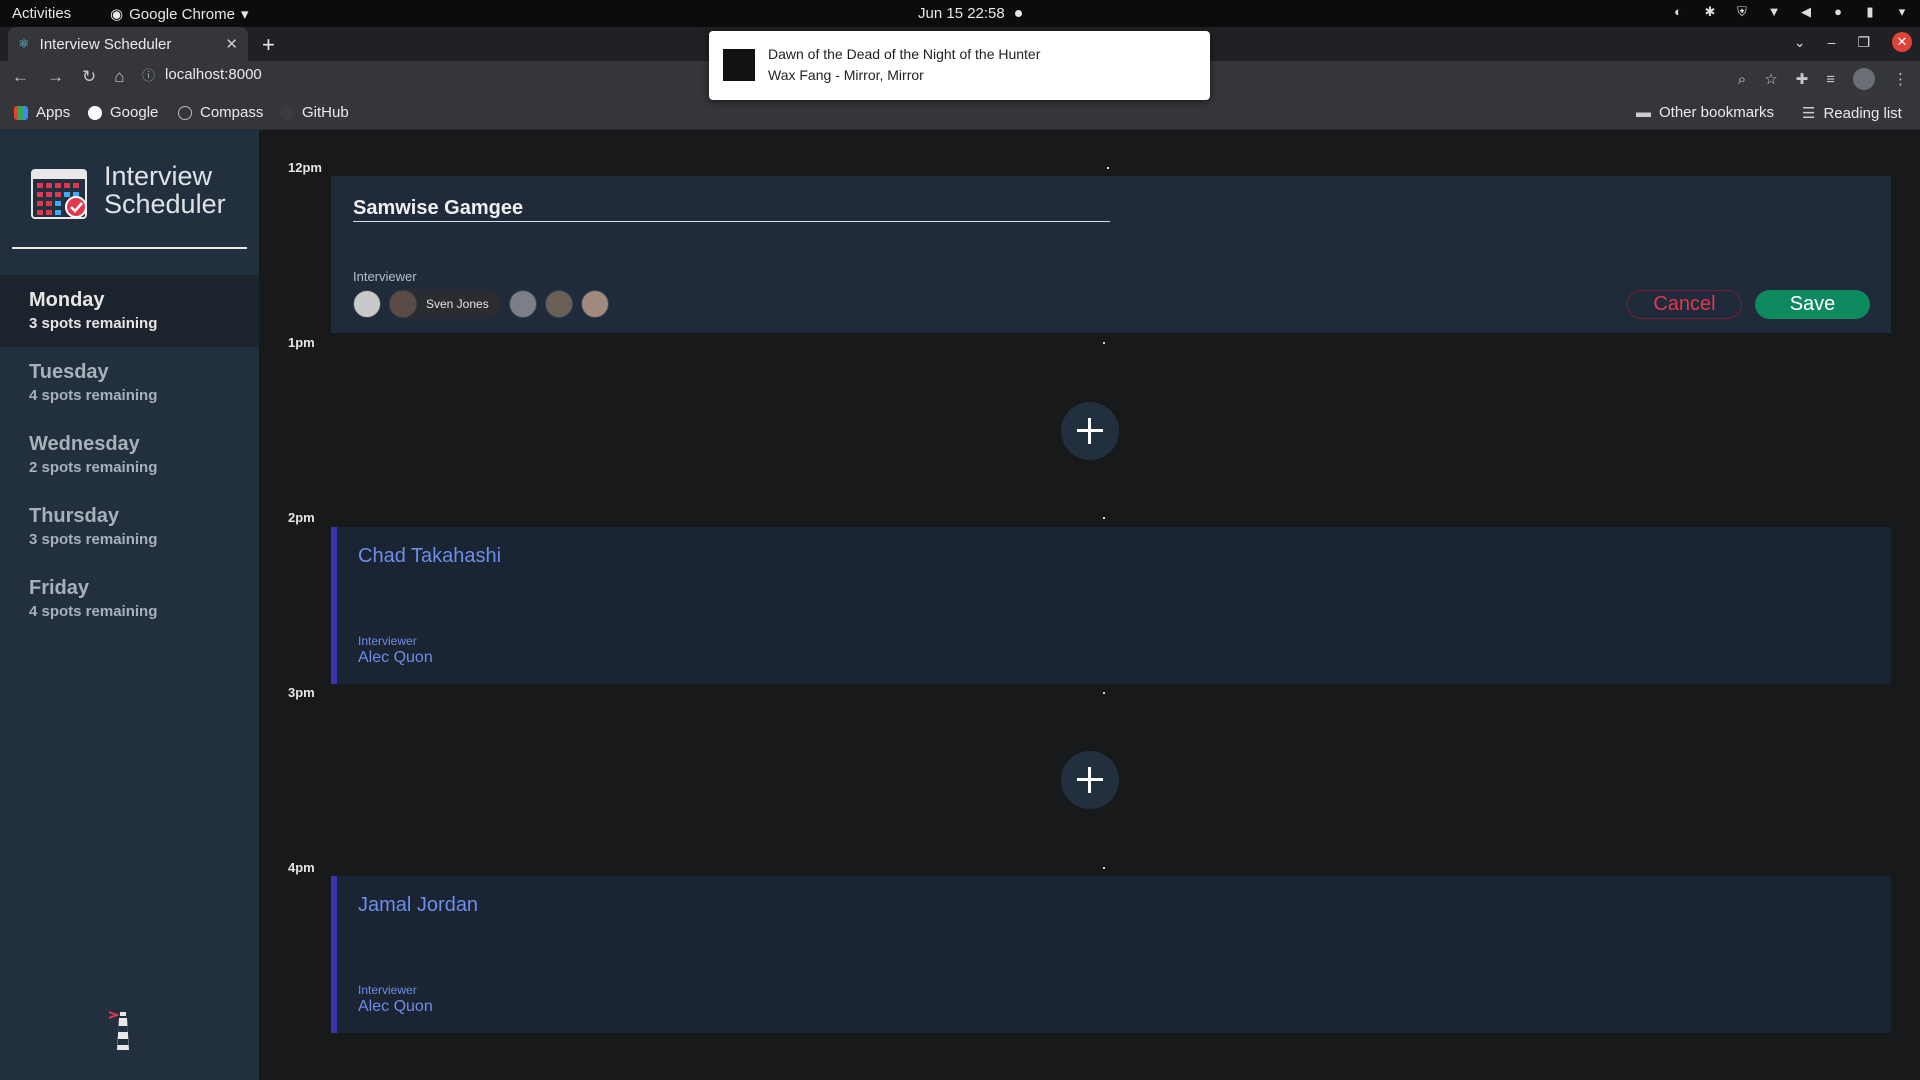  What do you see at coordinates (129, 455) in the screenshot?
I see `day-item-wednesday: Wednesday 2 spots remaining` at bounding box center [129, 455].